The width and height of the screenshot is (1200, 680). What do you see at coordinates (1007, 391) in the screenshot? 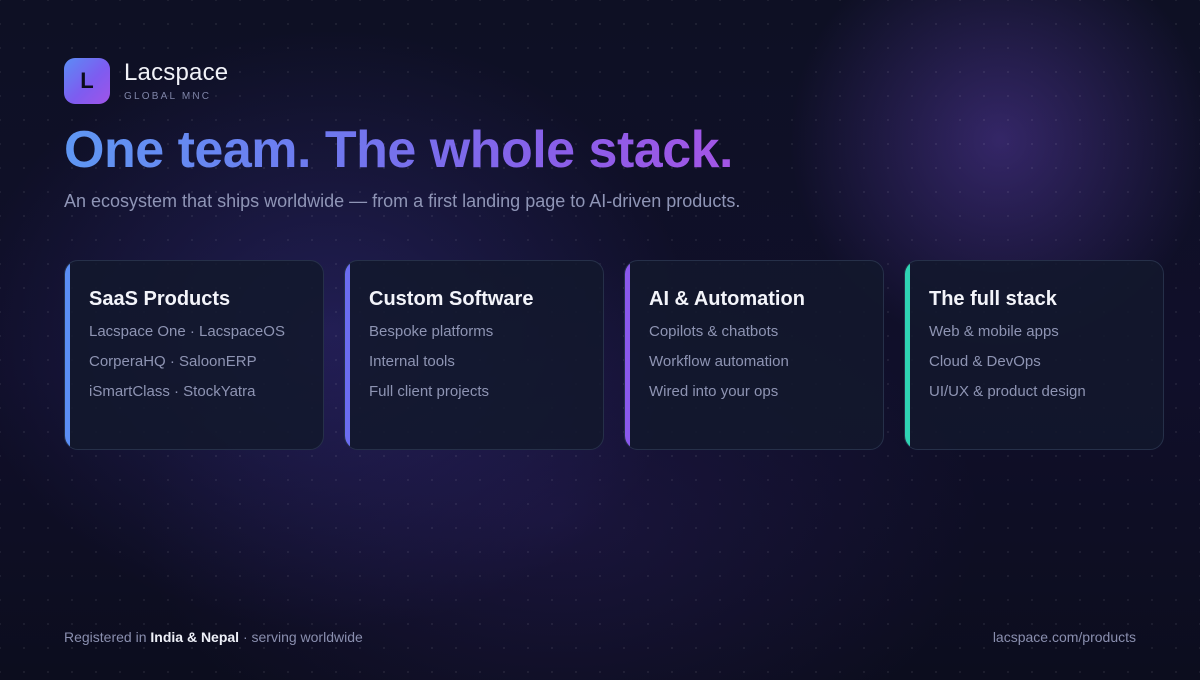
I see `card-item: UI/UX & product design` at bounding box center [1007, 391].